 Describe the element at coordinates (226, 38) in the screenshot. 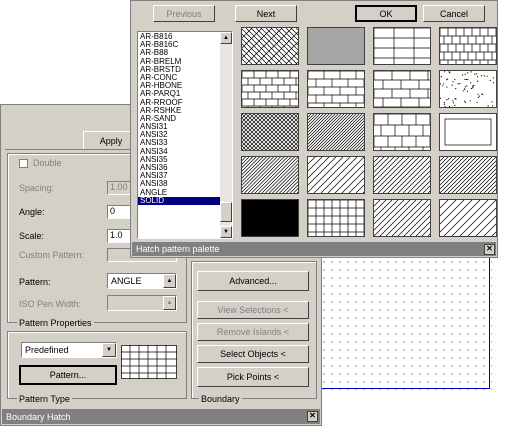

I see `scroll-up-icon: ▲` at that location.